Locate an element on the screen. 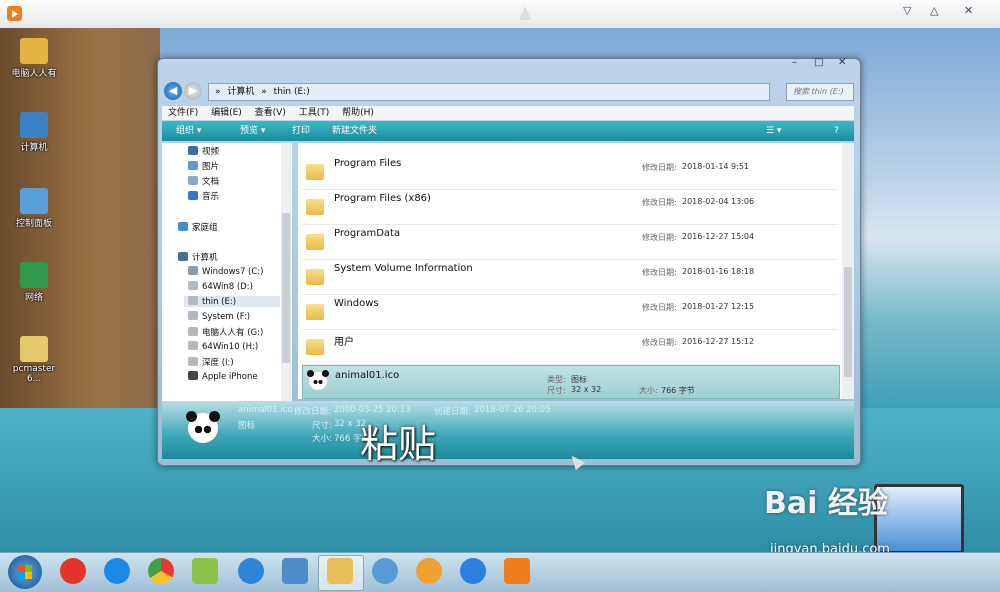 This screenshot has height=592, width=1000. organize-button: 组织 ▾ is located at coordinates (188, 131).